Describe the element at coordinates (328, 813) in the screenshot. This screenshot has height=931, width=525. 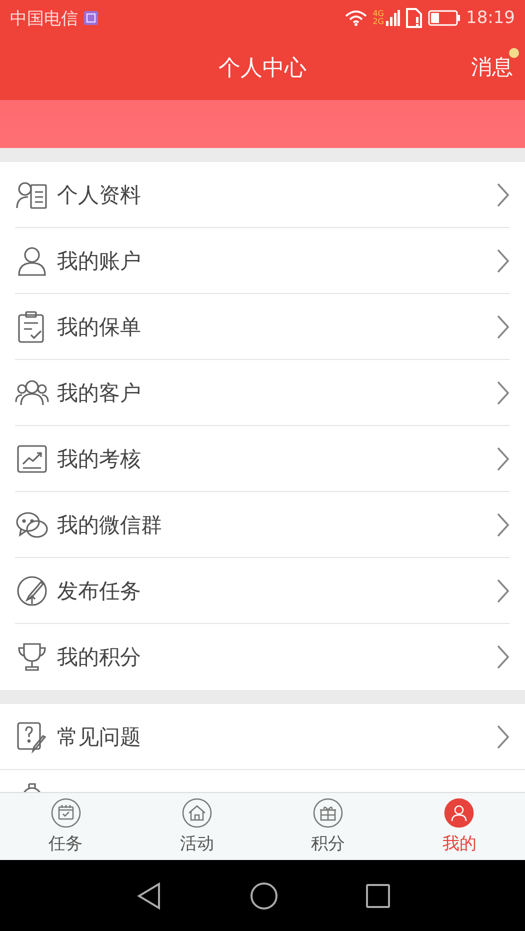
I see `gift-icon` at that location.